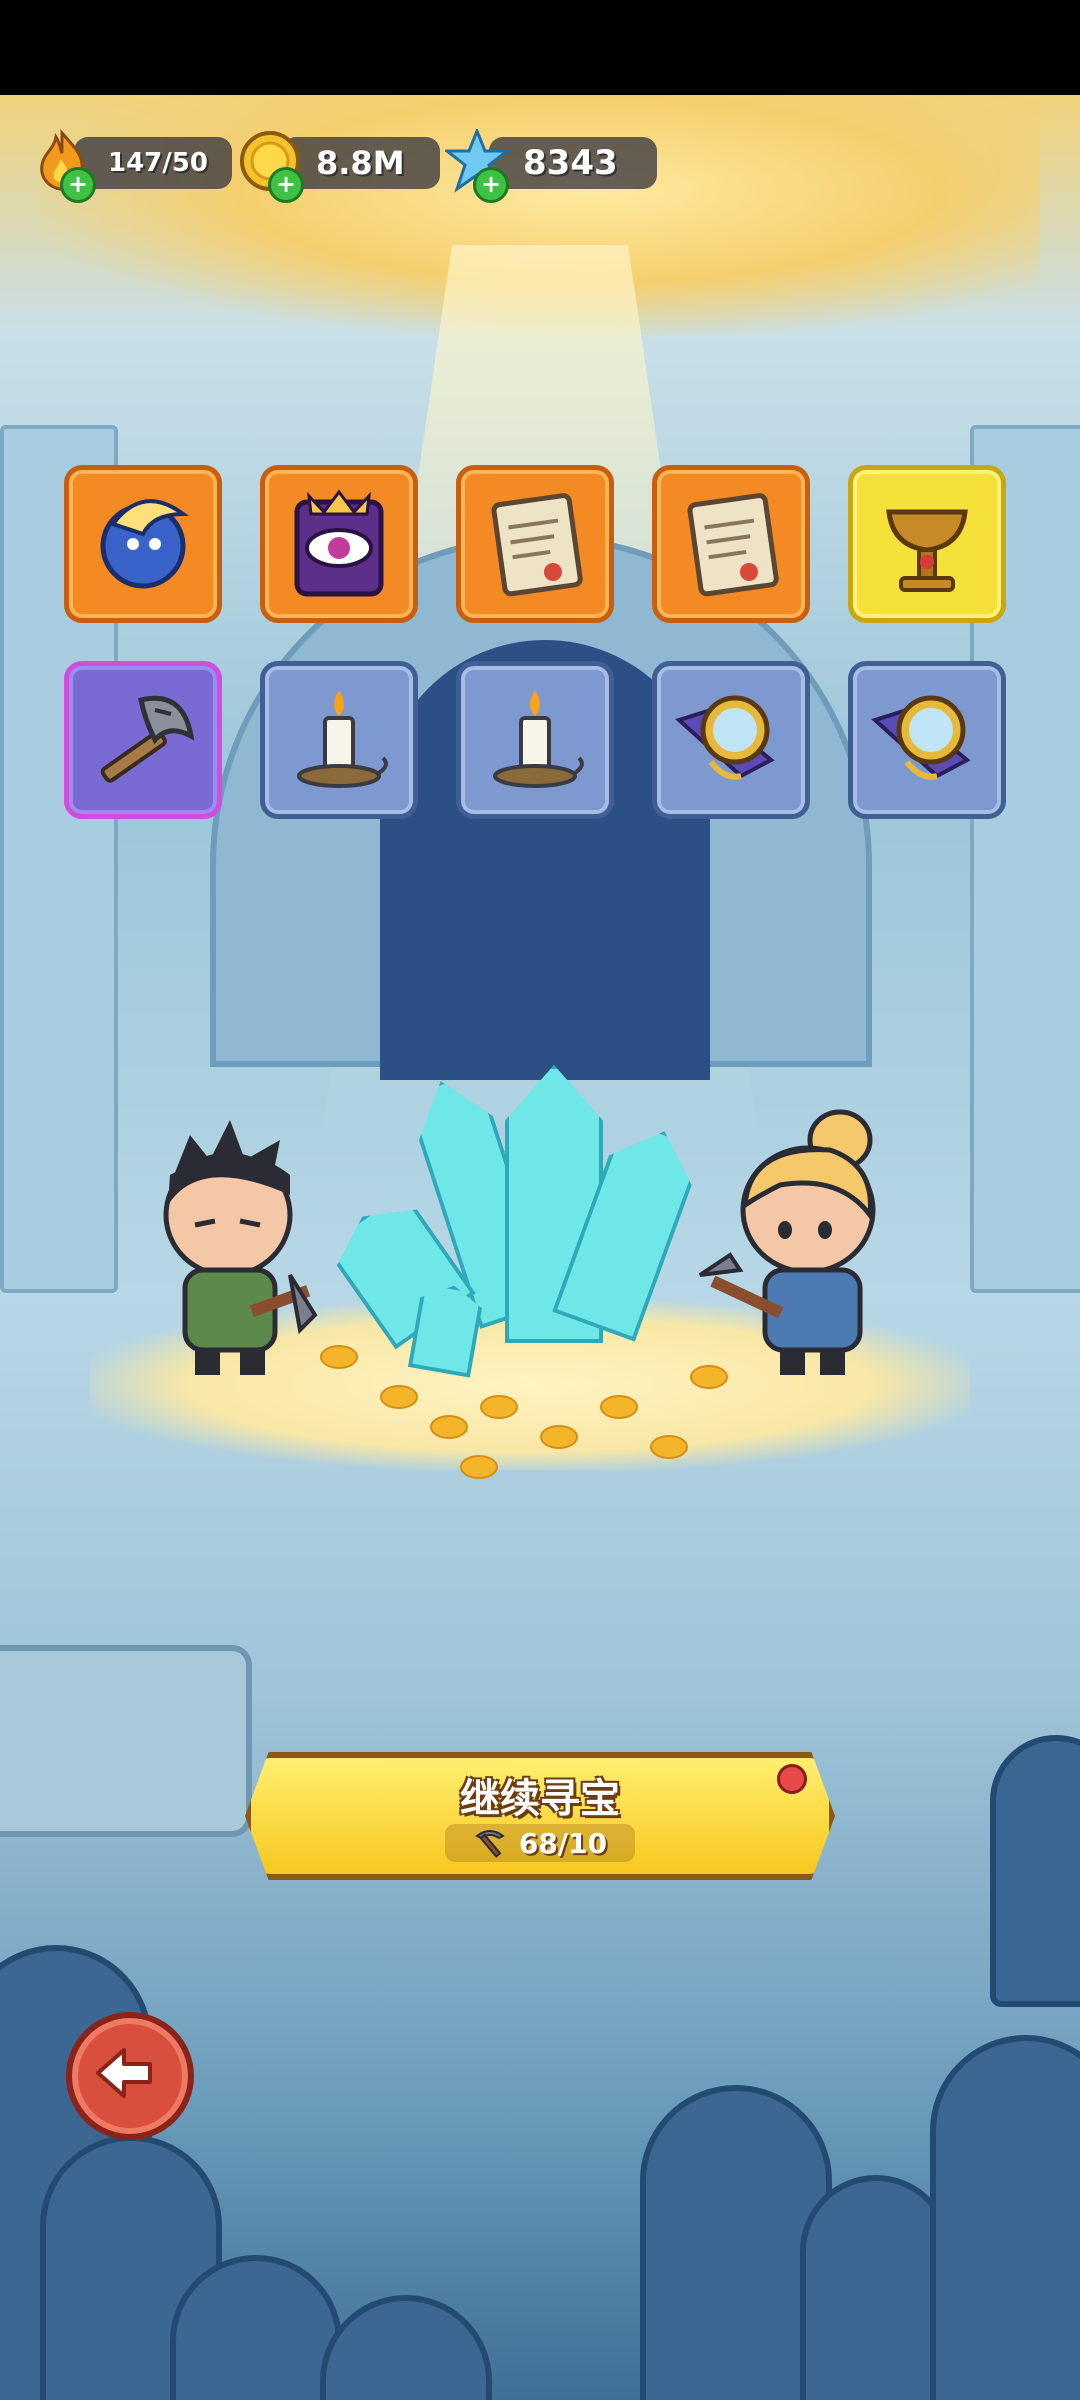  Describe the element at coordinates (792, 1779) in the screenshot. I see `notification-dot` at that location.